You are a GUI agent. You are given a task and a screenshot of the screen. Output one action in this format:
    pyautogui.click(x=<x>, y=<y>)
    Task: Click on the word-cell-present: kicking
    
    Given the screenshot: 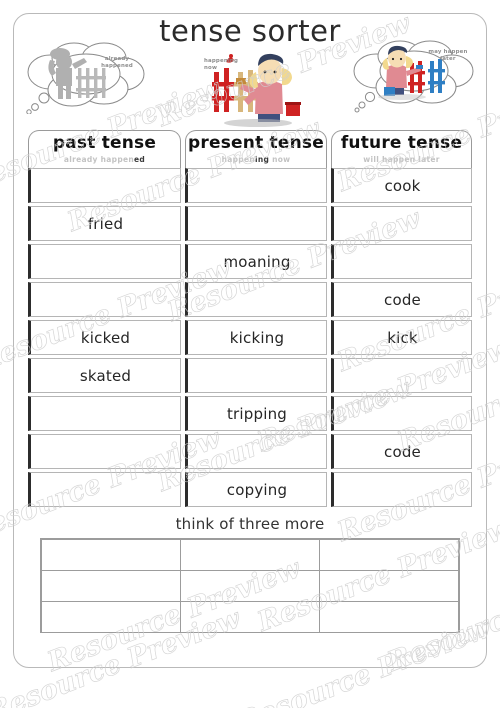 What is the action you would take?
    pyautogui.click(x=256, y=337)
    